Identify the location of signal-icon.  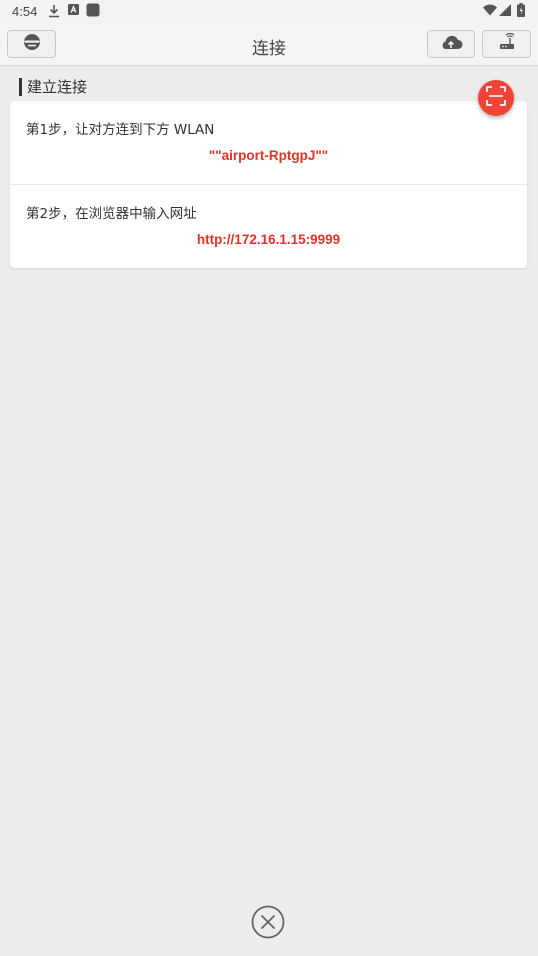
(506, 11).